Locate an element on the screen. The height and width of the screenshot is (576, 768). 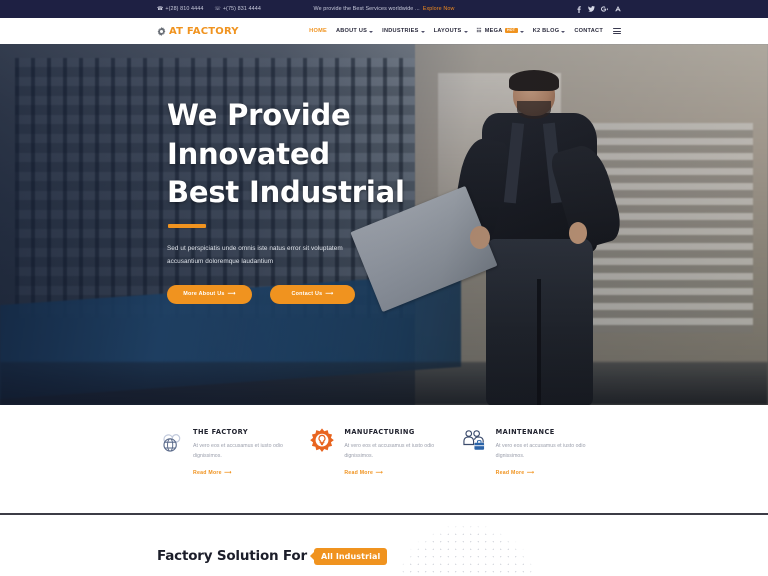
nav-mega-badge: HOT is located at coordinates (511, 30).